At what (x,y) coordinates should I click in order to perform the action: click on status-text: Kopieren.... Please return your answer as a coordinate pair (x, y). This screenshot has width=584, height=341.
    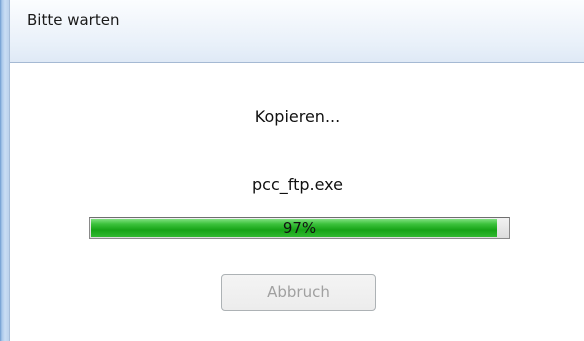
    Looking at the image, I should click on (297, 116).